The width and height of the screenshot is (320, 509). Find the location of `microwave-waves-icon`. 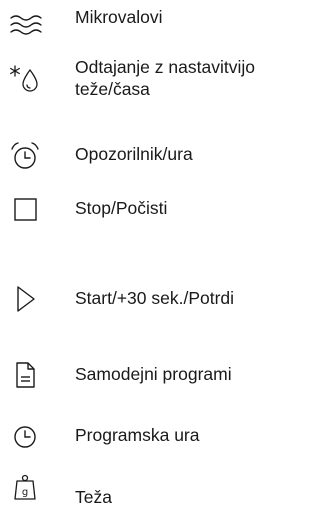

microwave-waves-icon is located at coordinates (25, 27).